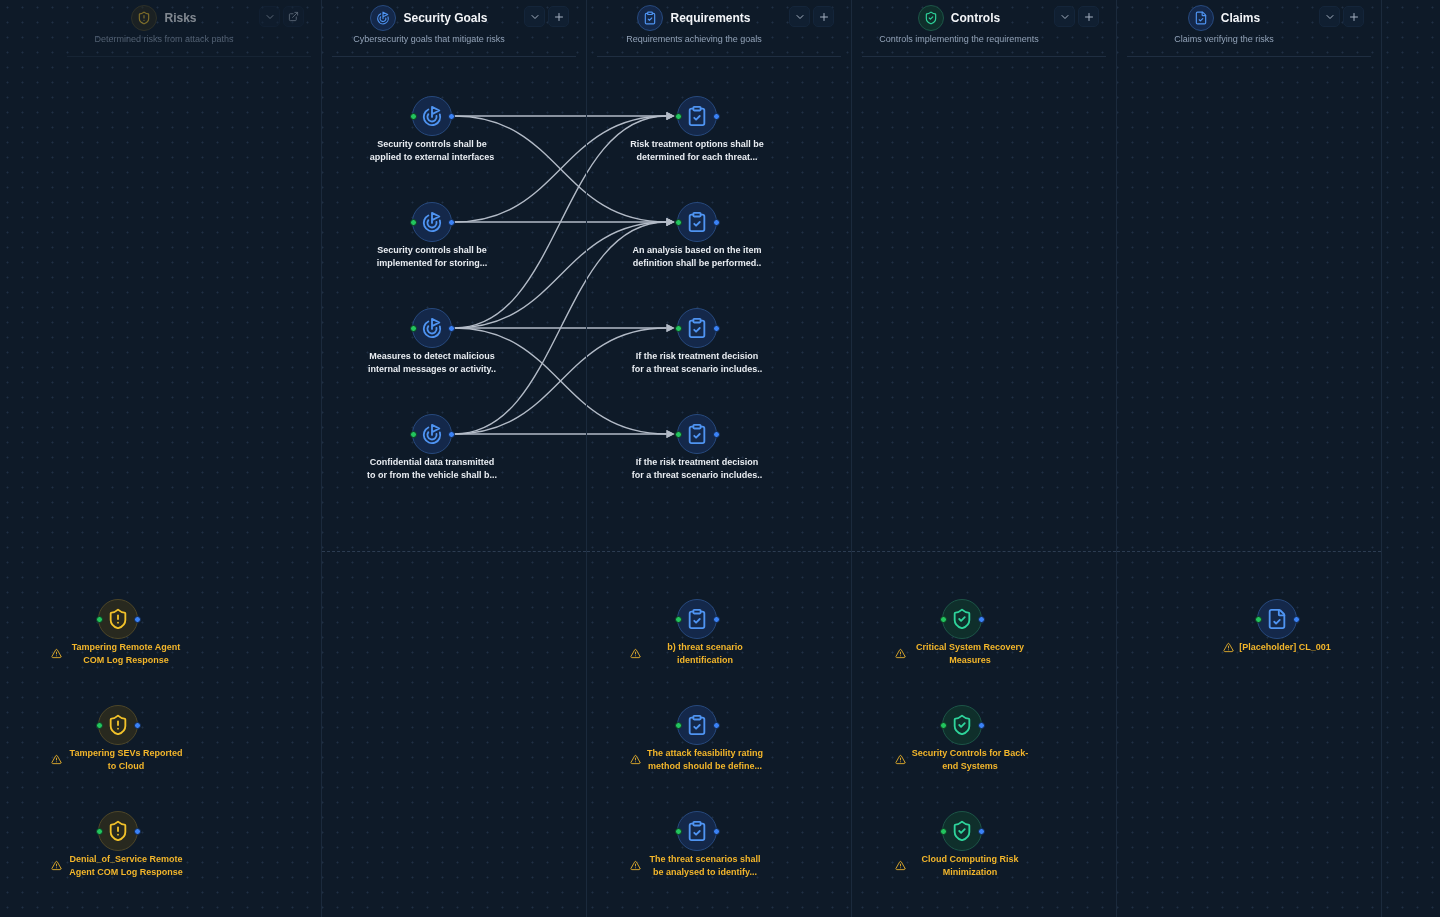  What do you see at coordinates (1285, 647) in the screenshot?
I see `node-label: [Placeholder] CL_001` at bounding box center [1285, 647].